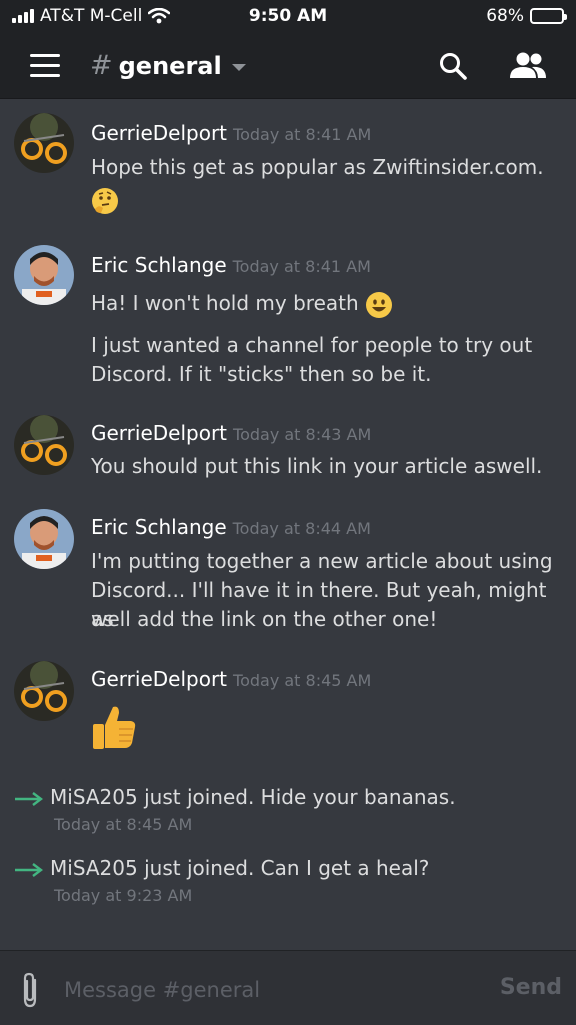 This screenshot has width=576, height=1025. I want to click on channel-name: general, so click(170, 65).